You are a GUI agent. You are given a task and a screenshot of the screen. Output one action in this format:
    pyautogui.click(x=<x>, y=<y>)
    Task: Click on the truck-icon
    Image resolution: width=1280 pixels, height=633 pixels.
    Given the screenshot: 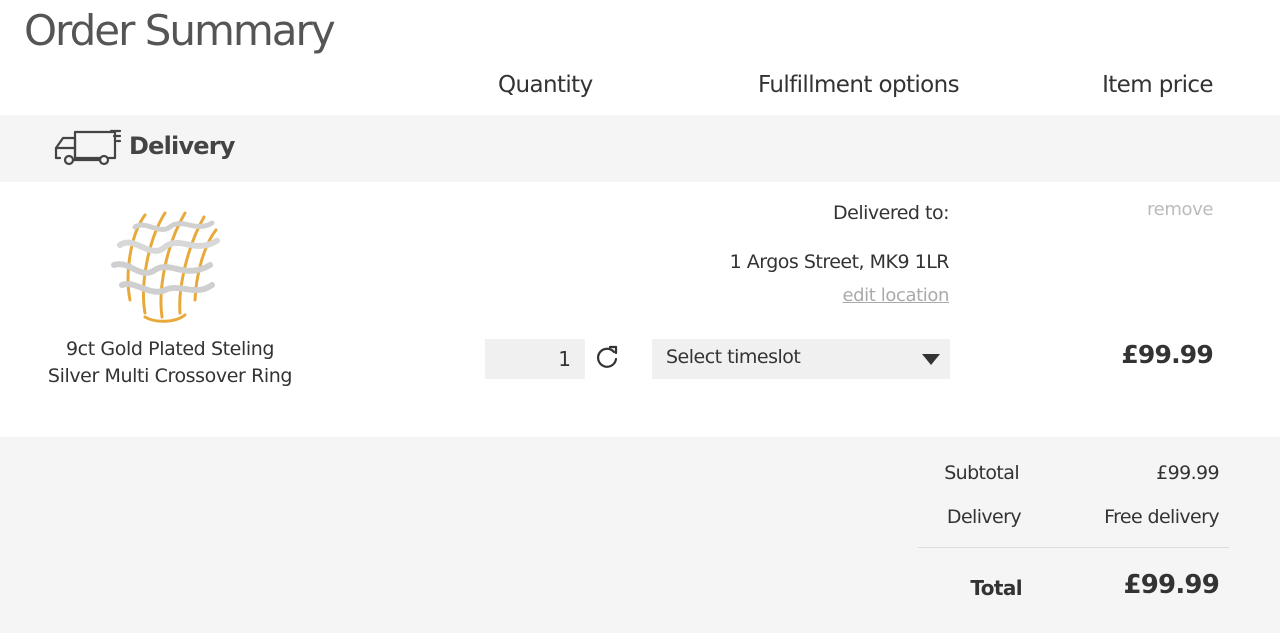 What is the action you would take?
    pyautogui.click(x=88, y=147)
    